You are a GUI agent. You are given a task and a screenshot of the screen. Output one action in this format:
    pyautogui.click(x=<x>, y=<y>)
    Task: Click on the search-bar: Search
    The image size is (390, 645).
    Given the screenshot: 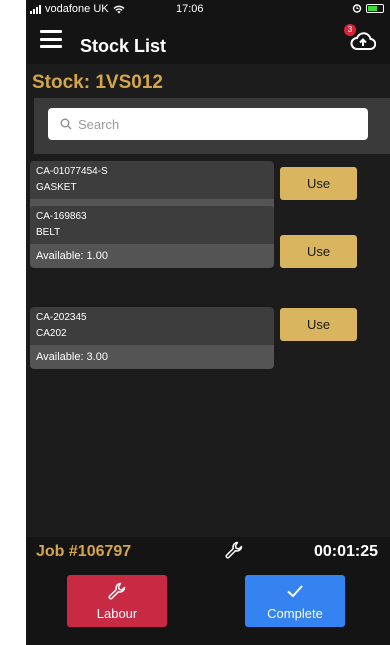 What is the action you would take?
    pyautogui.click(x=212, y=126)
    